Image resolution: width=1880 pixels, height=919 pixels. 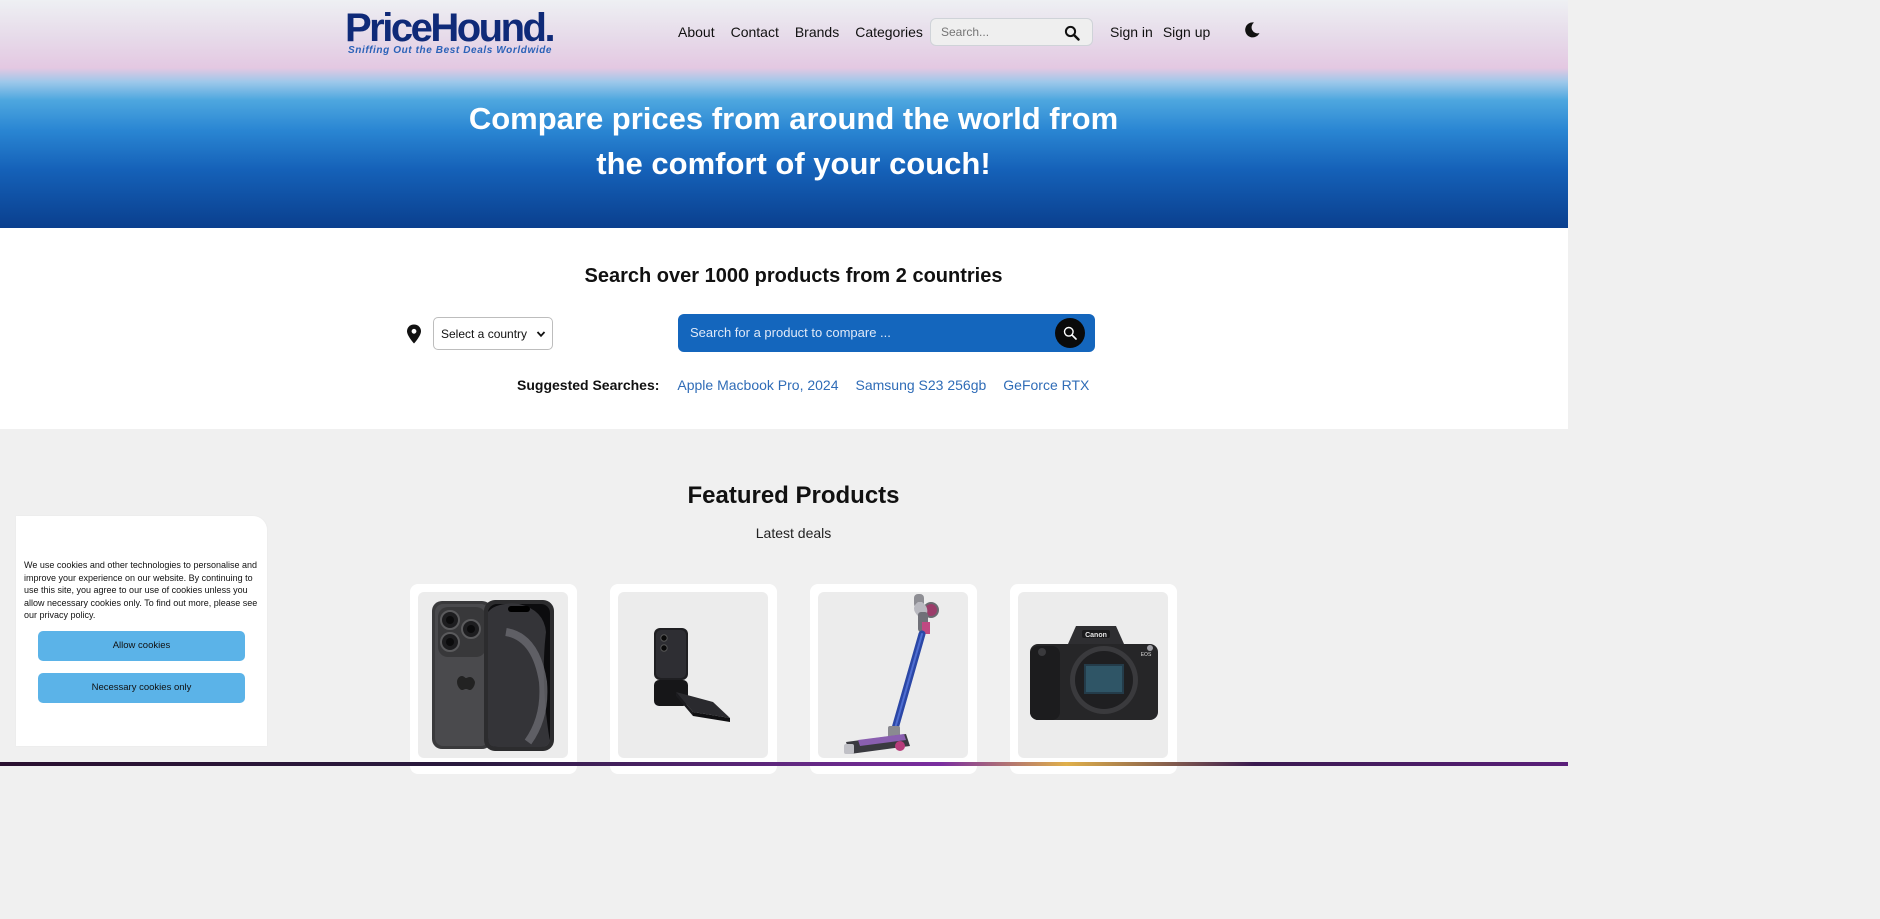 I want to click on location-pin-icon, so click(x=414, y=334).